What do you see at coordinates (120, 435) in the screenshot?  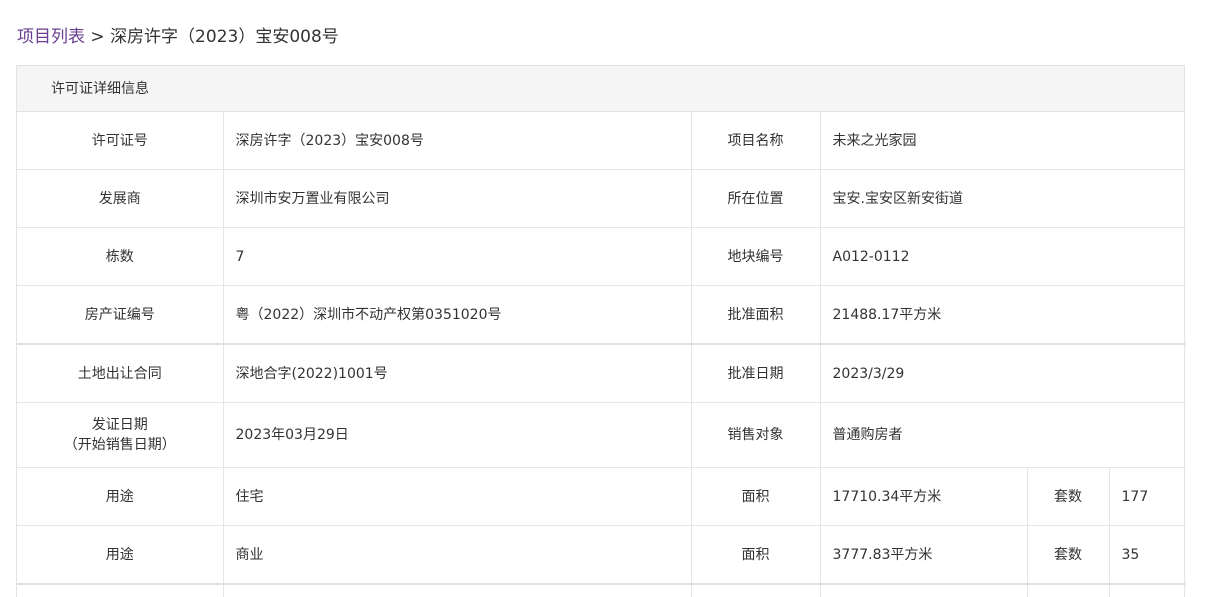 I see `issue-date-label: 发证日期 （开始销售日期）` at bounding box center [120, 435].